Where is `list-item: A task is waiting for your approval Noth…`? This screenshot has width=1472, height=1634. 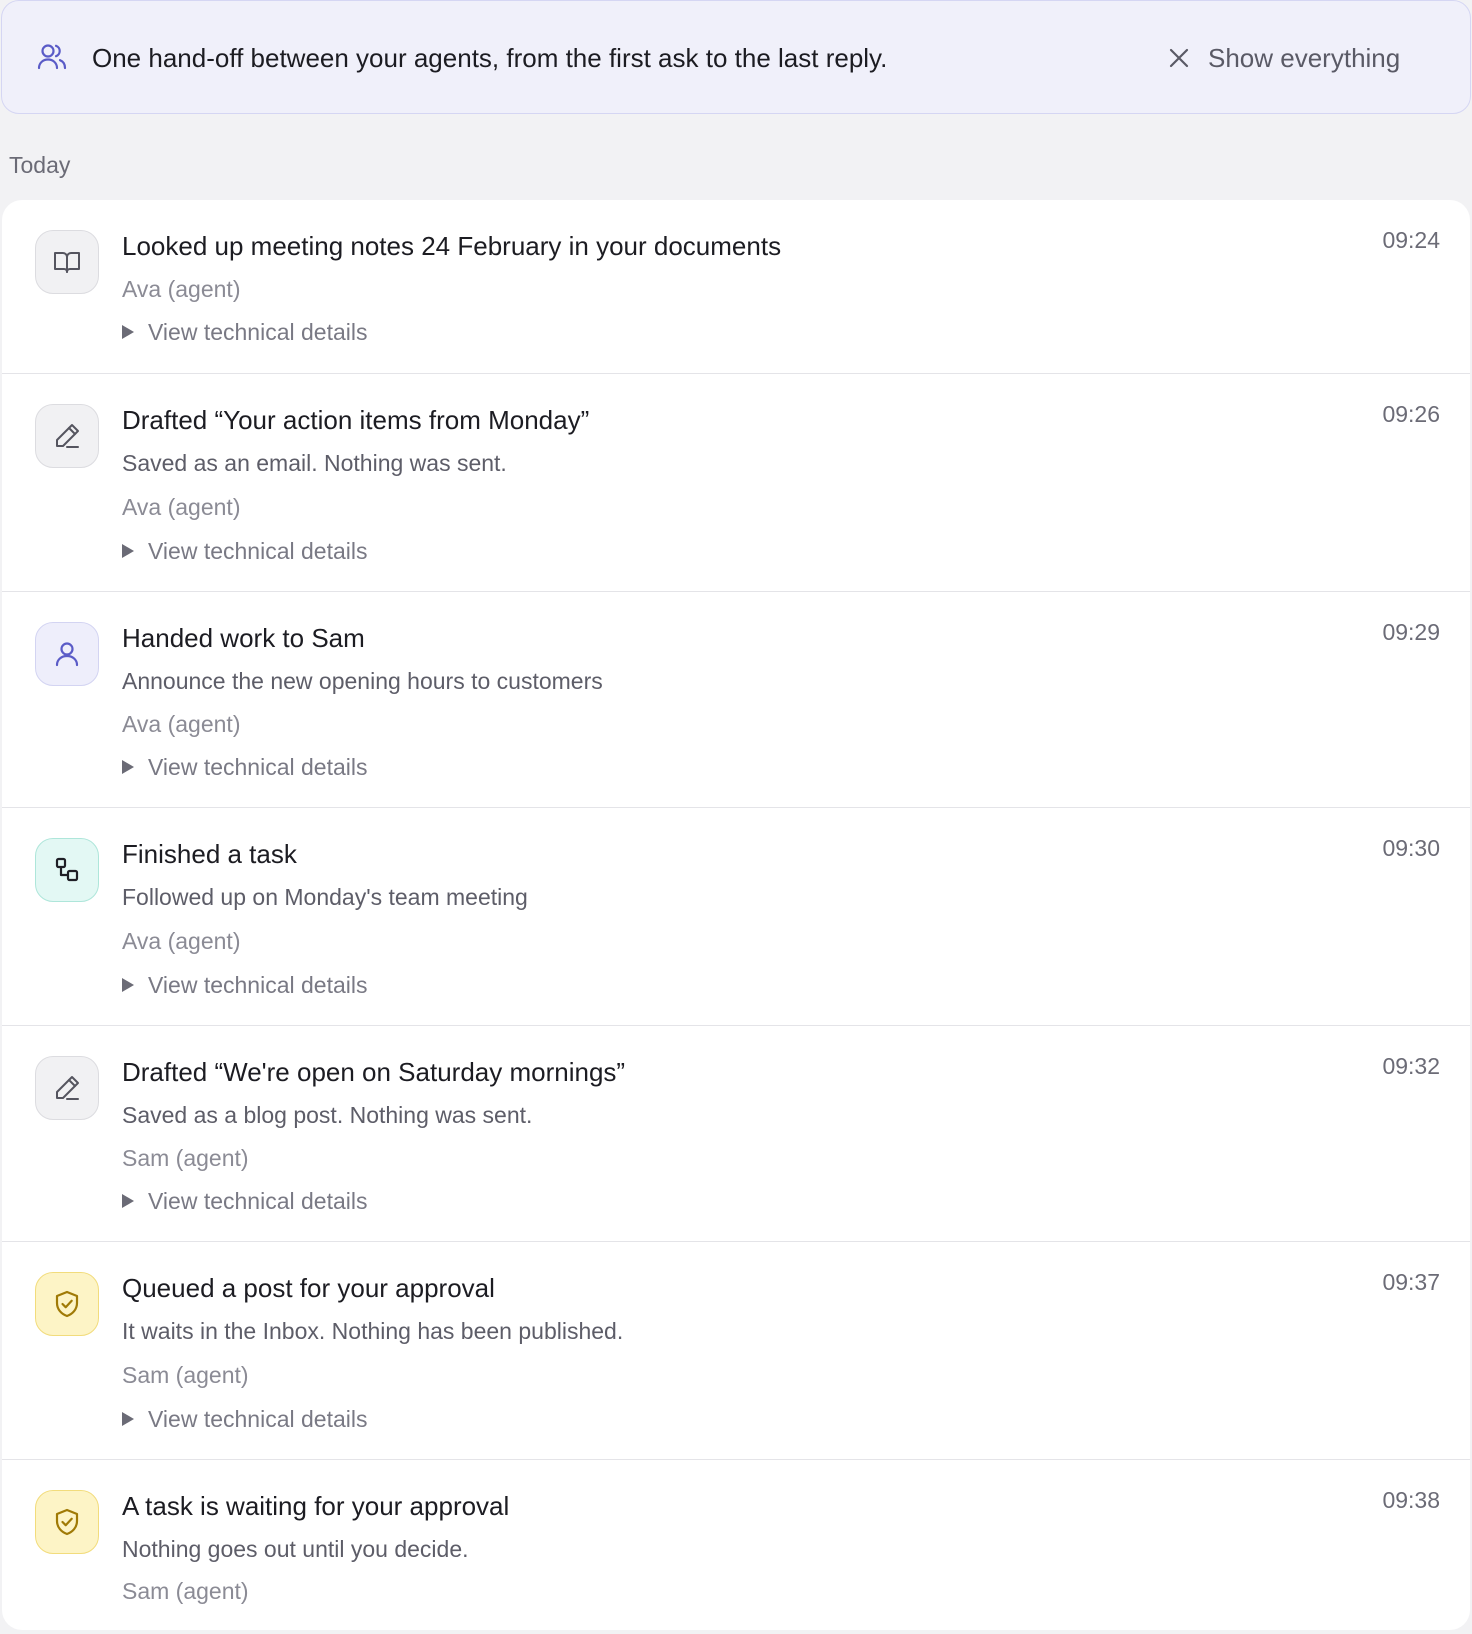
list-item: A task is waiting for your approval Noth… is located at coordinates (736, 1545).